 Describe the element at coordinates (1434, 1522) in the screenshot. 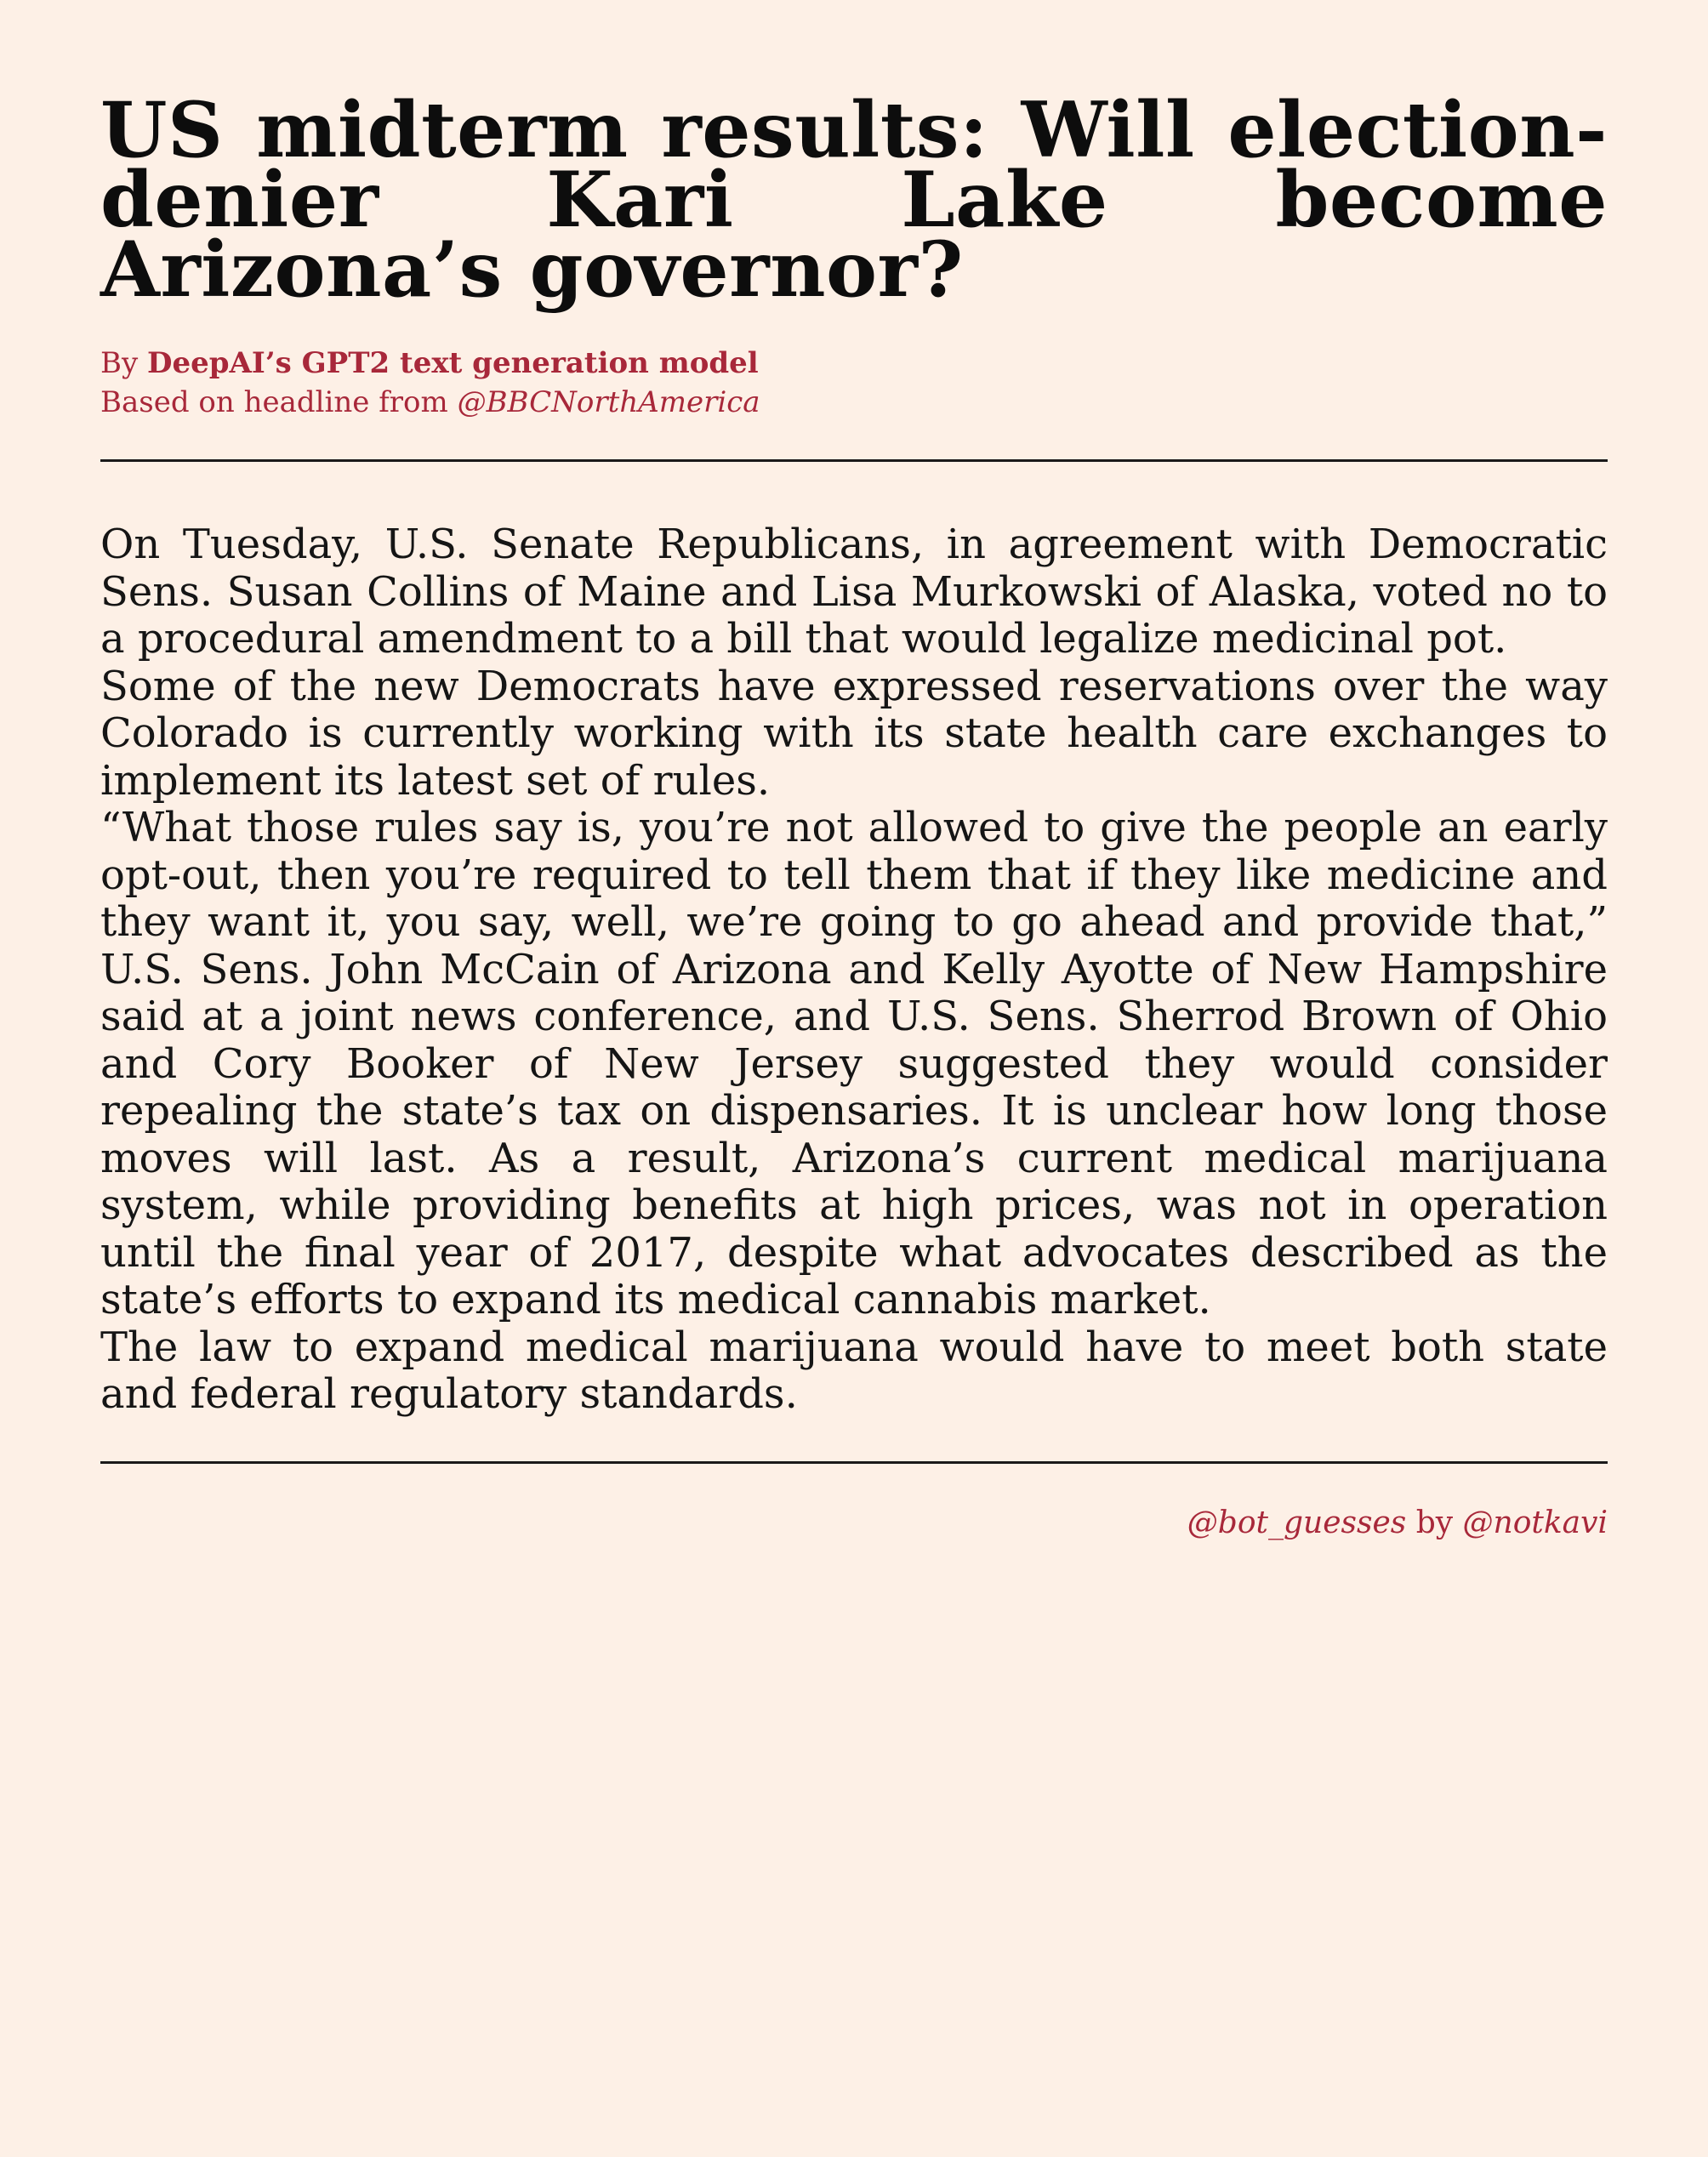

I see `footer-by: by` at that location.